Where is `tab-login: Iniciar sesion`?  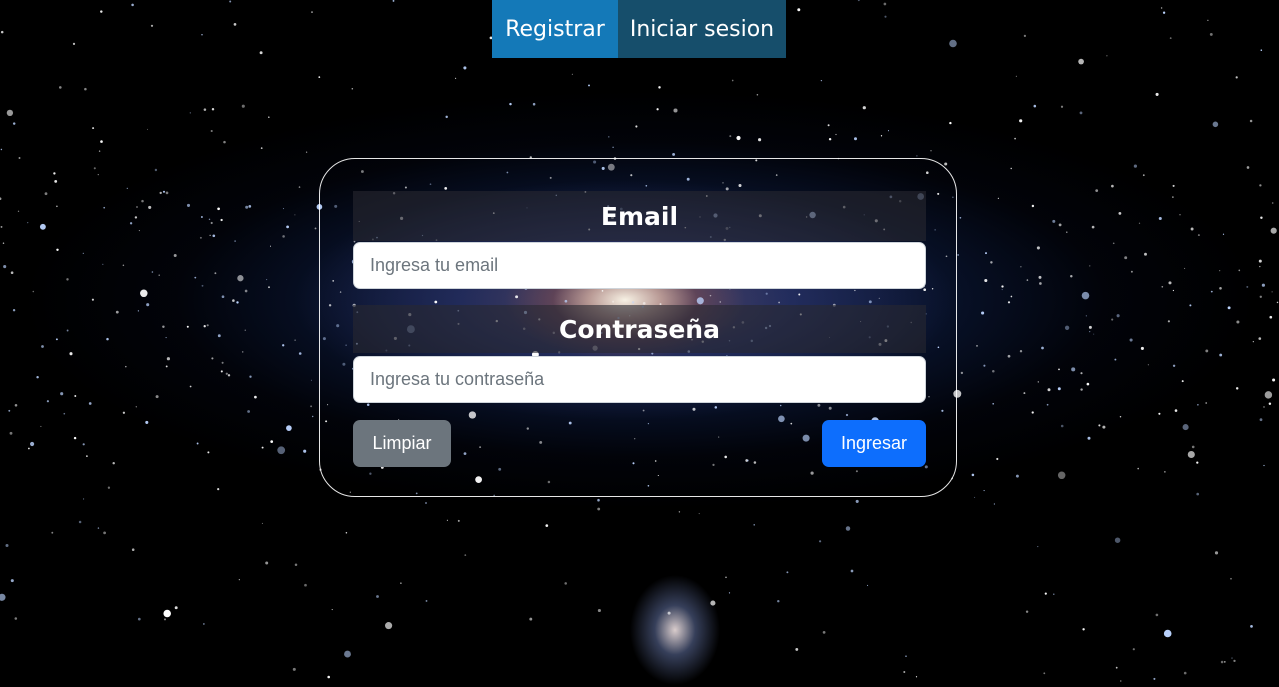
tab-login: Iniciar sesion is located at coordinates (702, 29).